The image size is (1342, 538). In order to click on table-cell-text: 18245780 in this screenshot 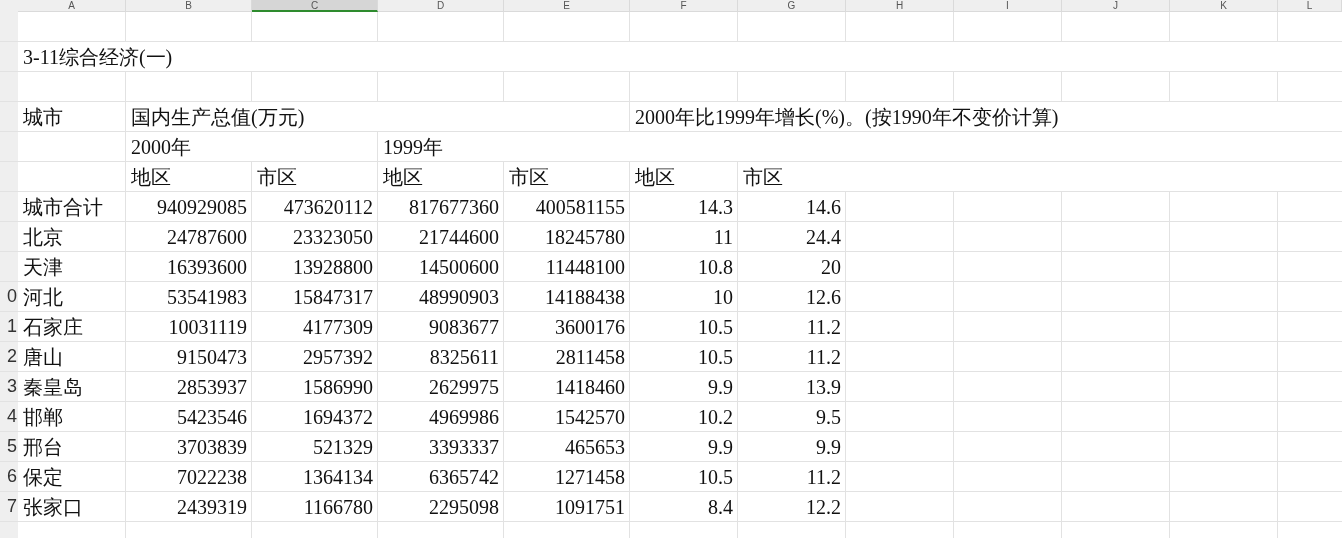, I will do `click(585, 237)`.